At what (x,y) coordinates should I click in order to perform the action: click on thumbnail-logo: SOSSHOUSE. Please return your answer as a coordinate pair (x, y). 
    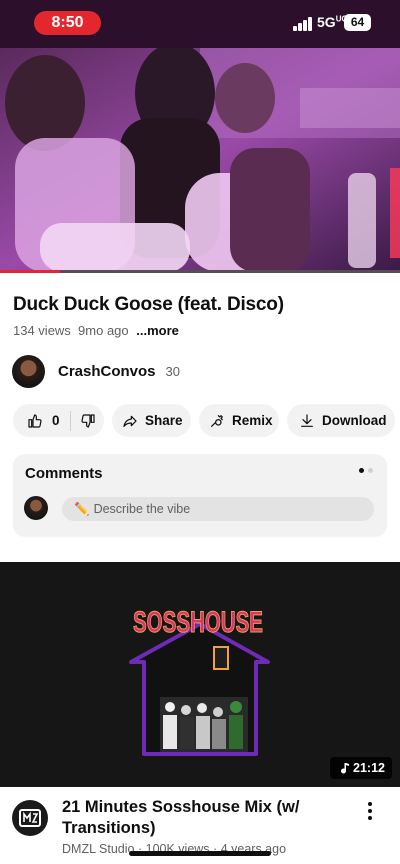
    Looking at the image, I should click on (198, 623).